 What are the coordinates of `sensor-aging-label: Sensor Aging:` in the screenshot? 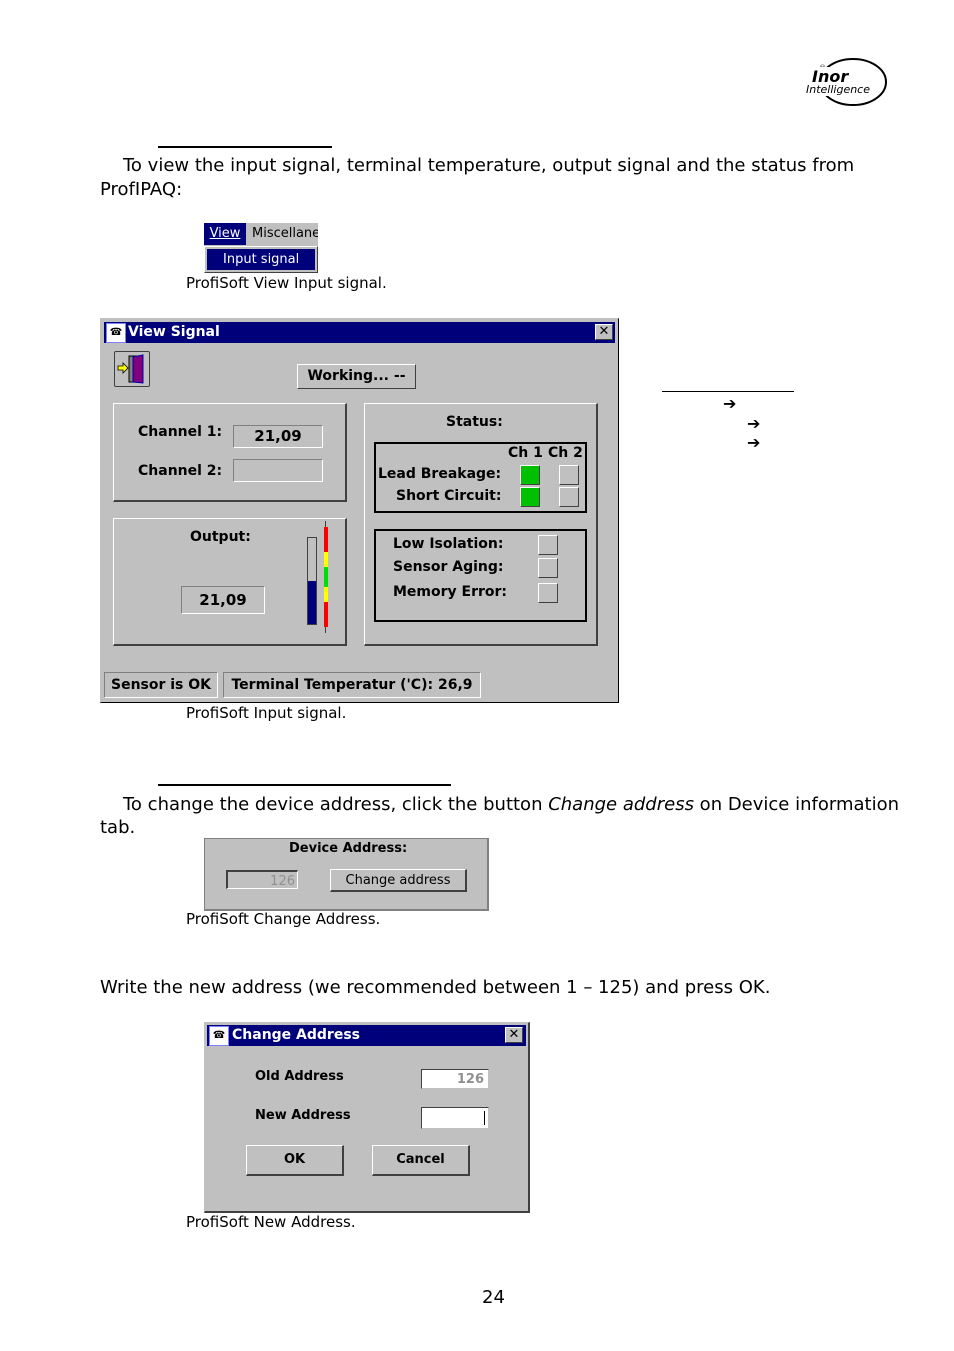 It's located at (448, 567).